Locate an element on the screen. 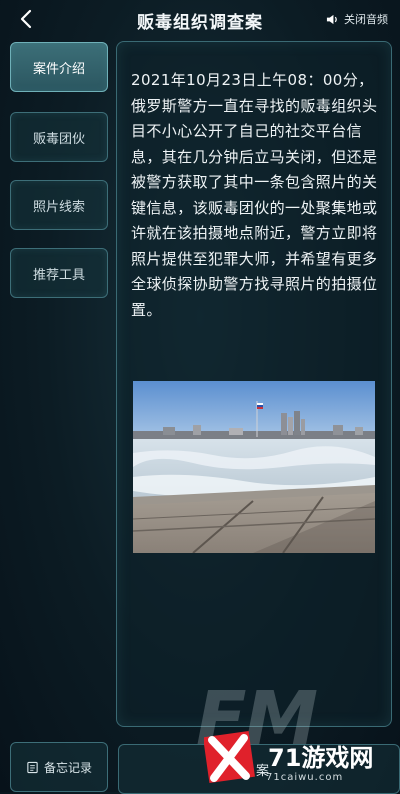 This screenshot has height=794, width=400. audio-toggle-label: 关闭音频 is located at coordinates (366, 19).